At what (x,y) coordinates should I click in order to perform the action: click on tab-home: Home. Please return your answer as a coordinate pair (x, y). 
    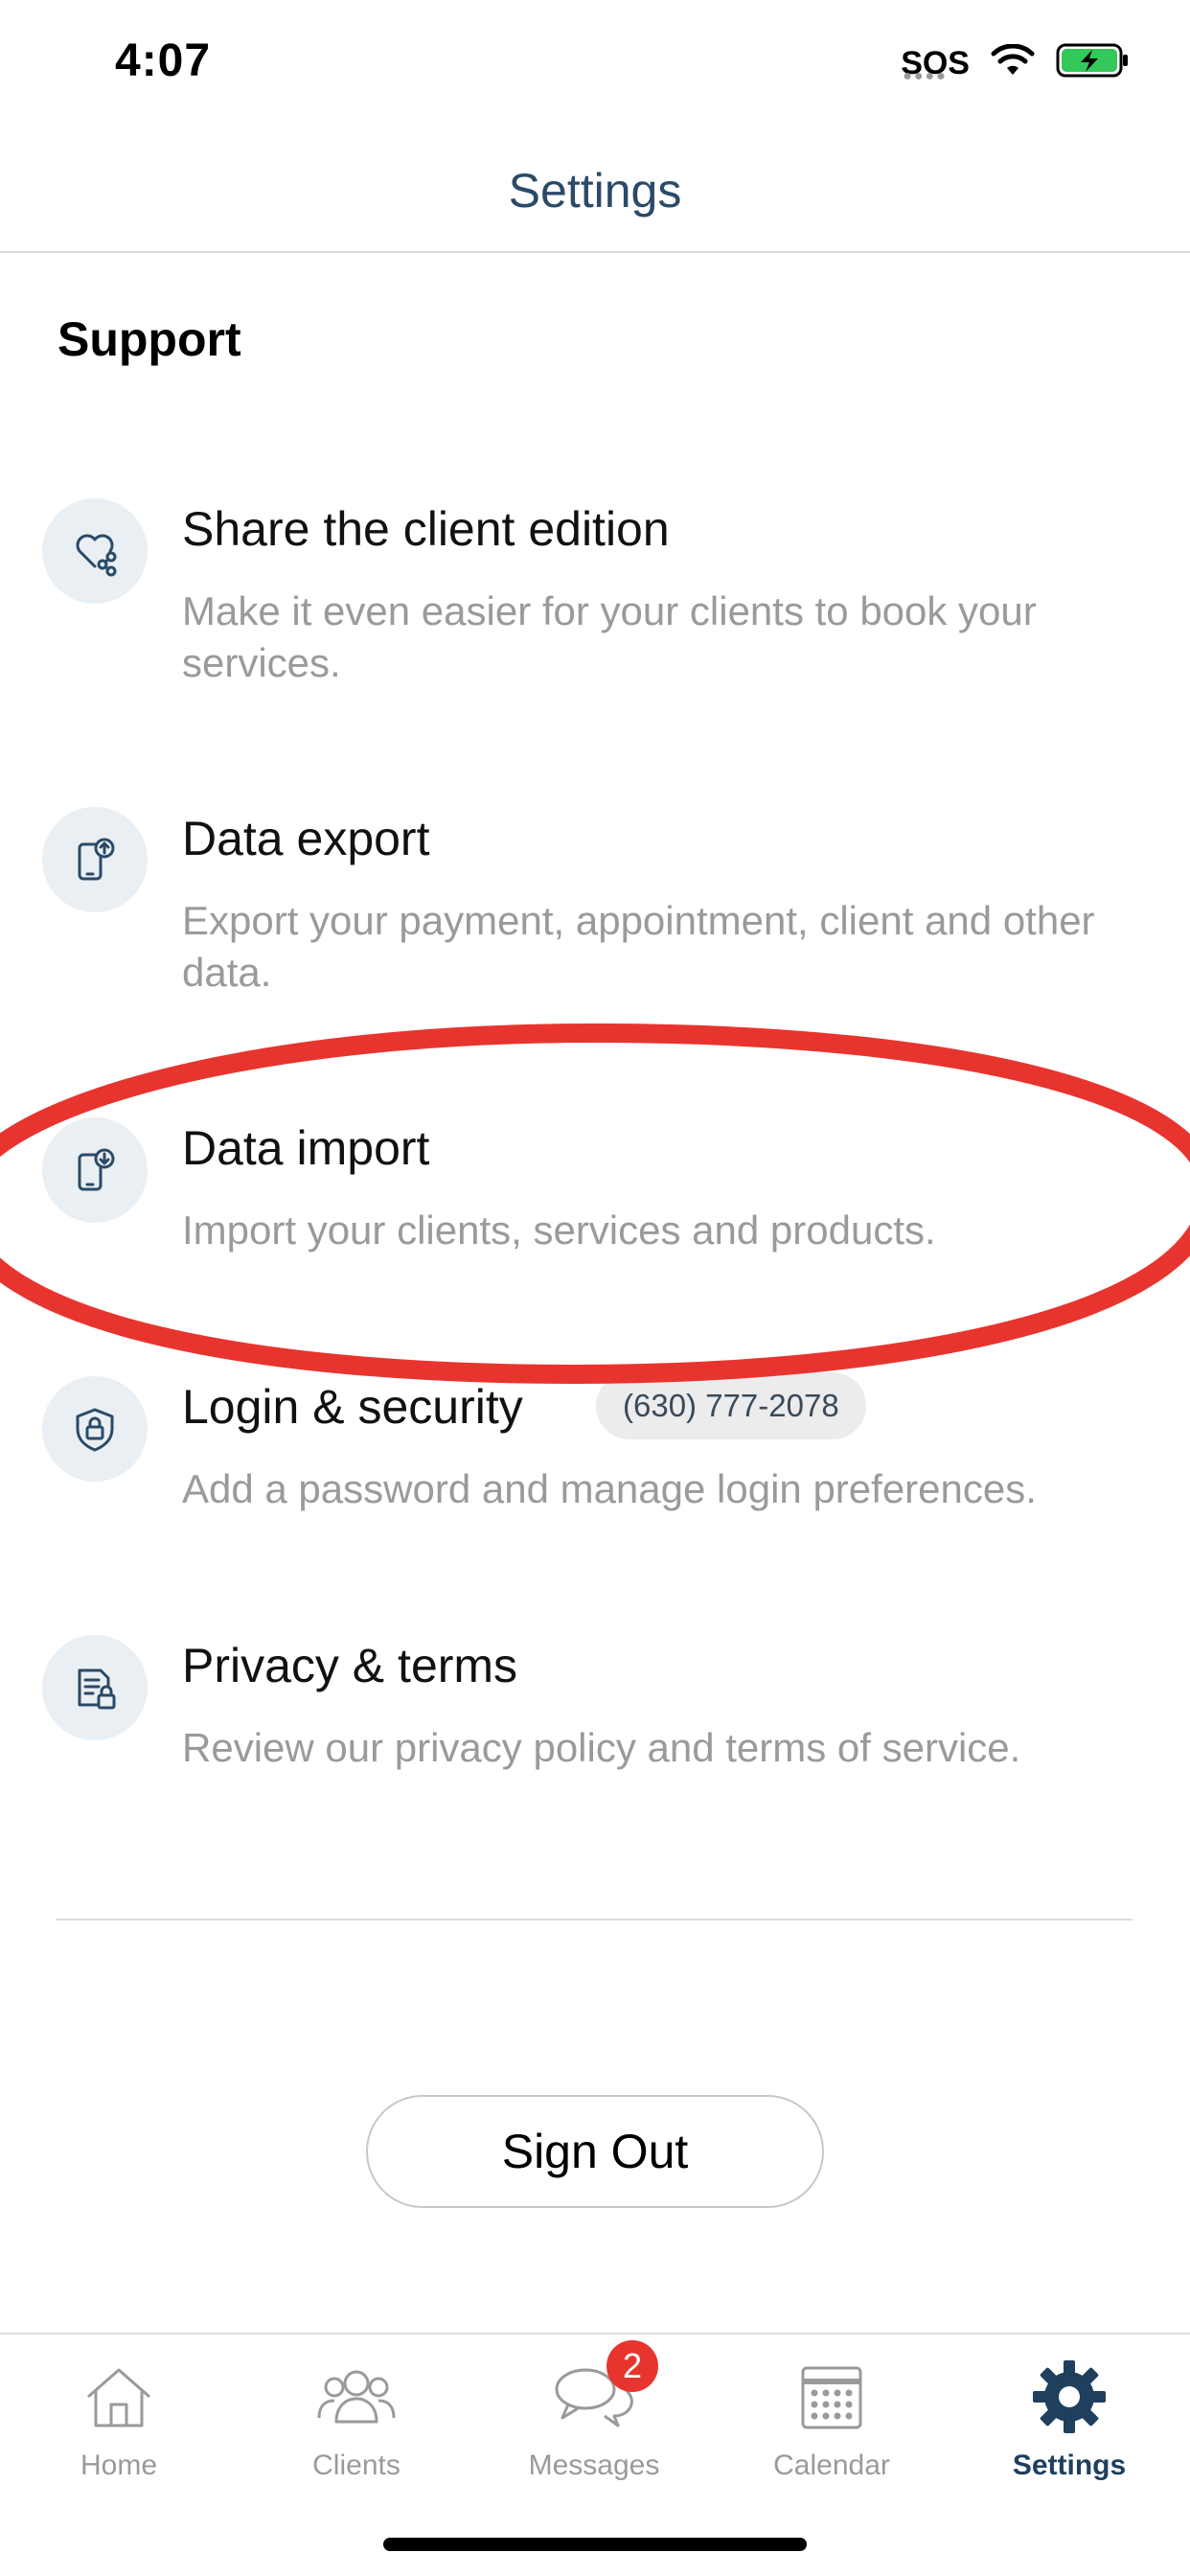
    Looking at the image, I should click on (119, 2425).